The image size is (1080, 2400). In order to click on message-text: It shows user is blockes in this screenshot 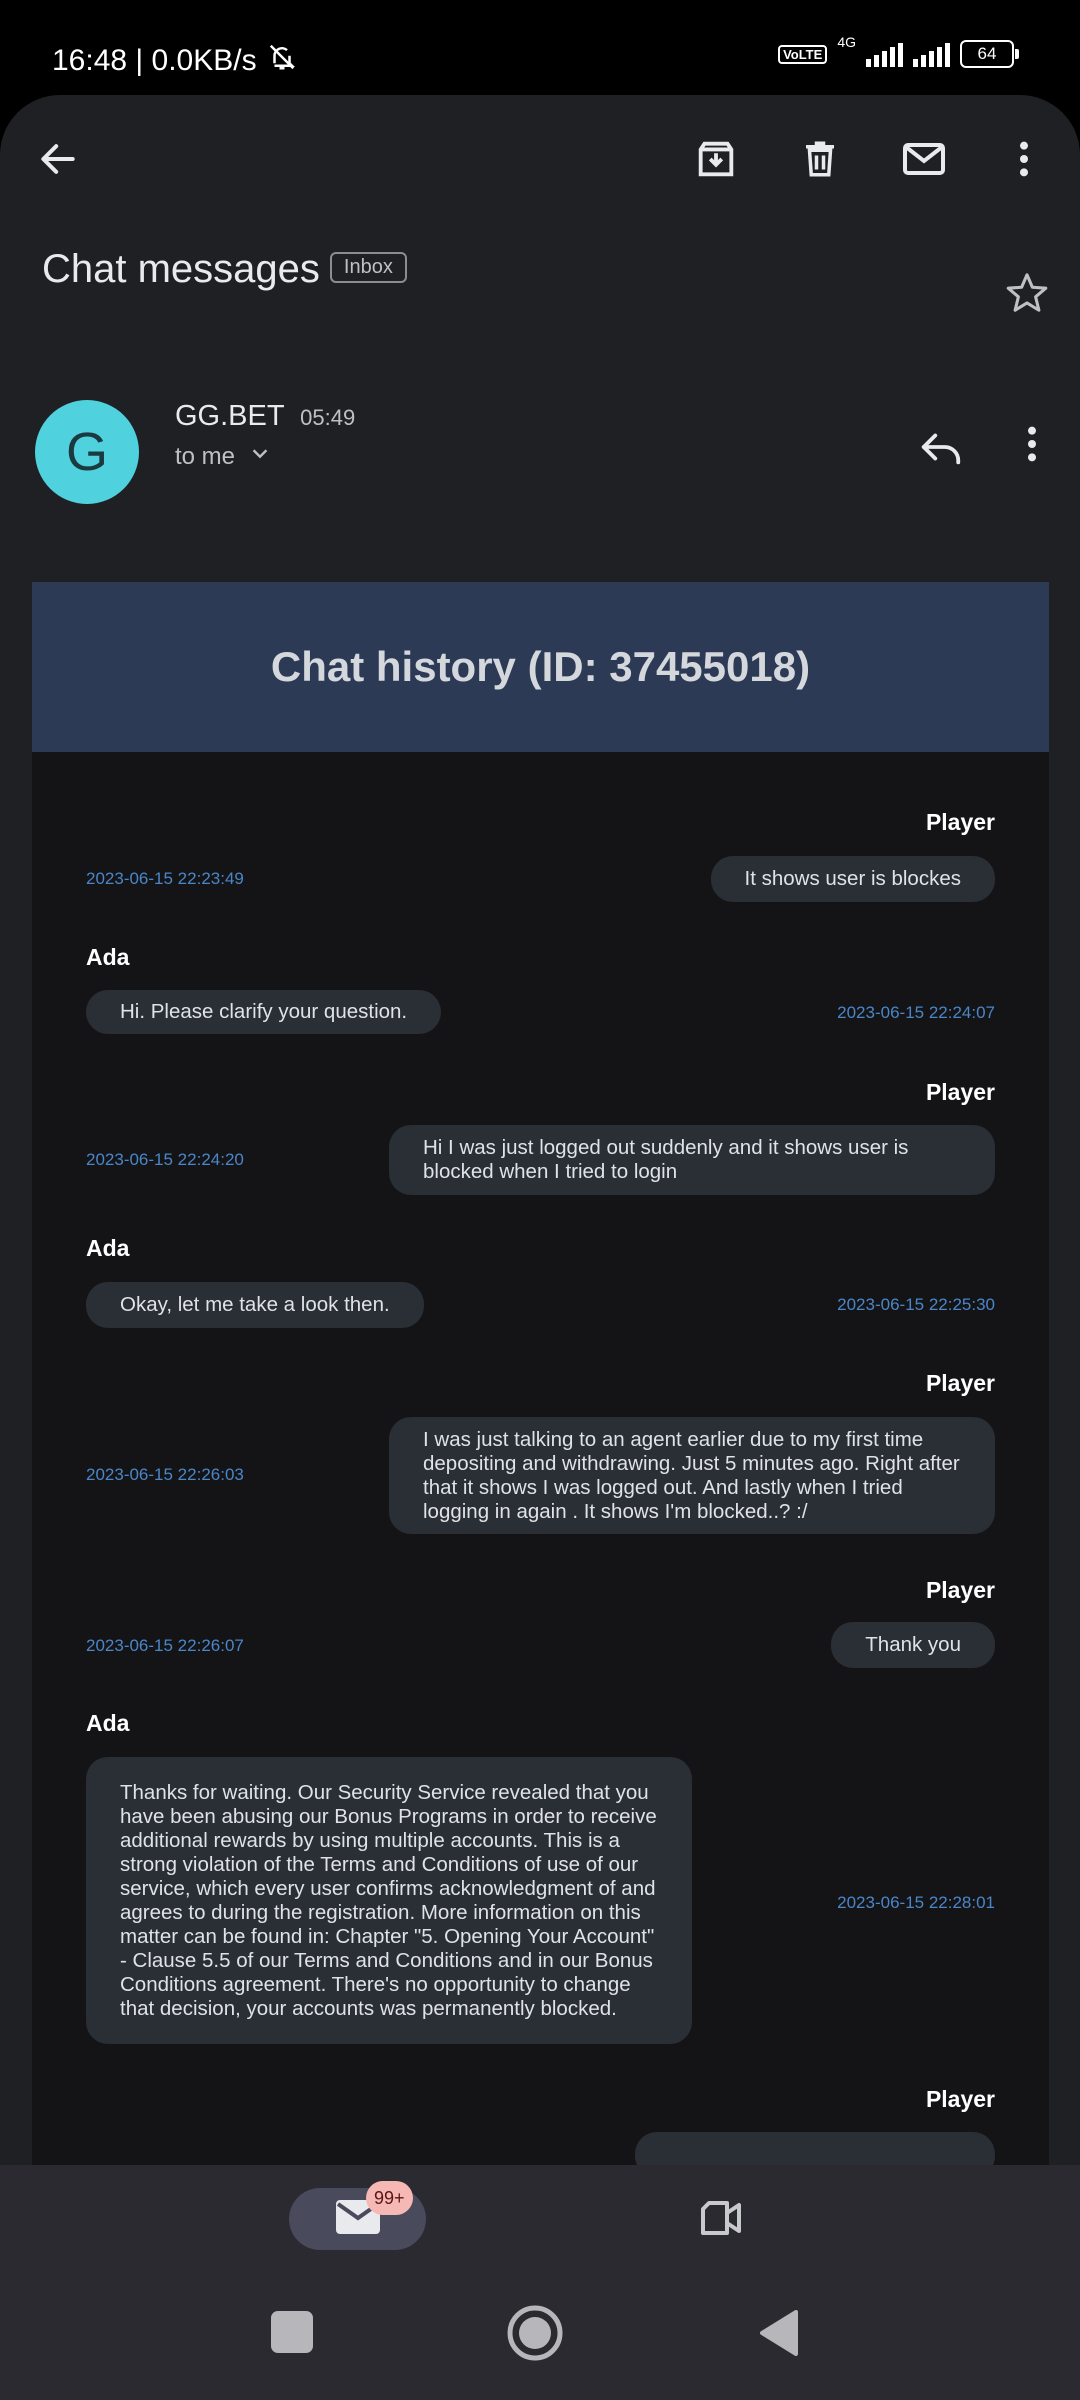, I will do `click(852, 878)`.